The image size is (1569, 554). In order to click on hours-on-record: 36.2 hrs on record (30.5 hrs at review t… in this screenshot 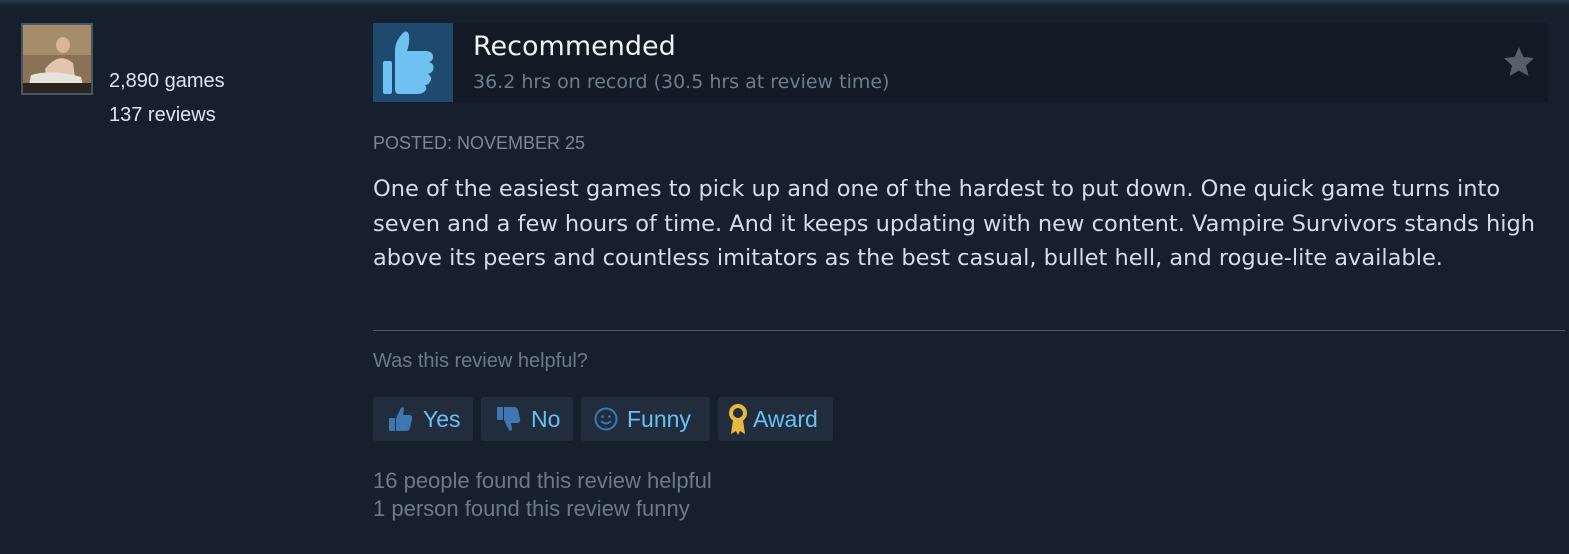, I will do `click(681, 82)`.